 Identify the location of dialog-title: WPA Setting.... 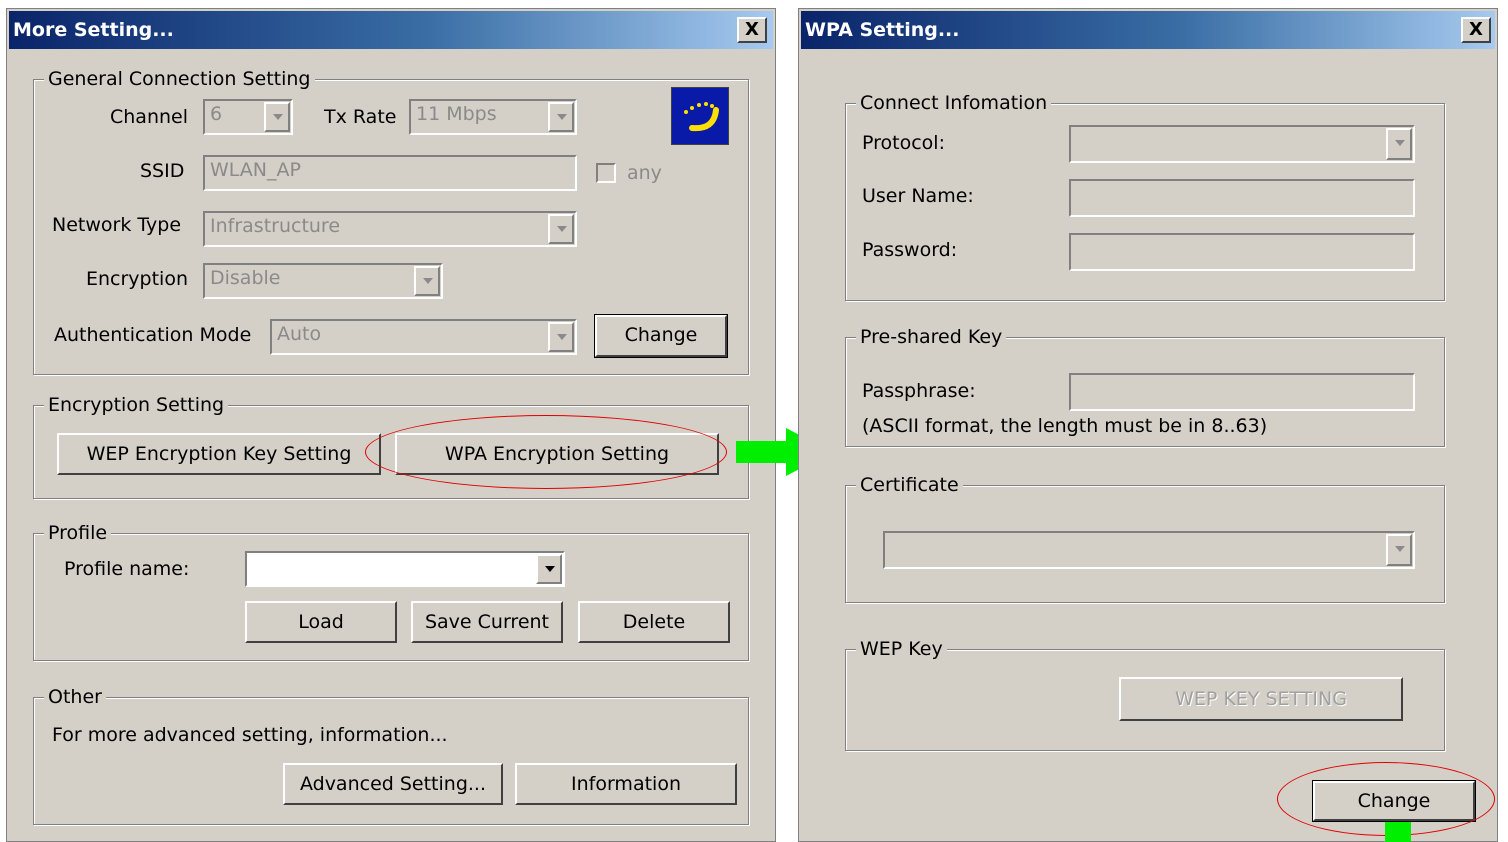
(882, 30).